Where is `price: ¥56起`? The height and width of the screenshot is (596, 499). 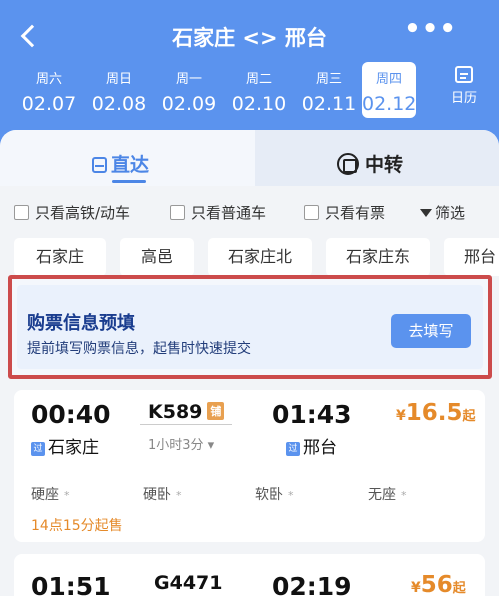
price: ¥56起 is located at coordinates (438, 584).